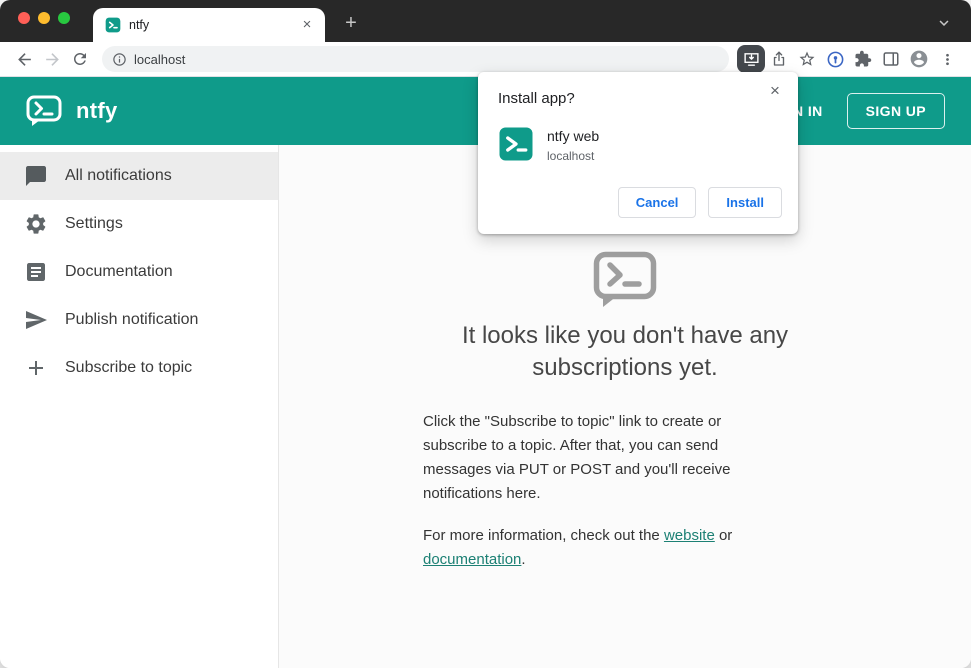 This screenshot has height=668, width=971. Describe the element at coordinates (863, 59) in the screenshot. I see `extensions-puzzle-icon` at that location.